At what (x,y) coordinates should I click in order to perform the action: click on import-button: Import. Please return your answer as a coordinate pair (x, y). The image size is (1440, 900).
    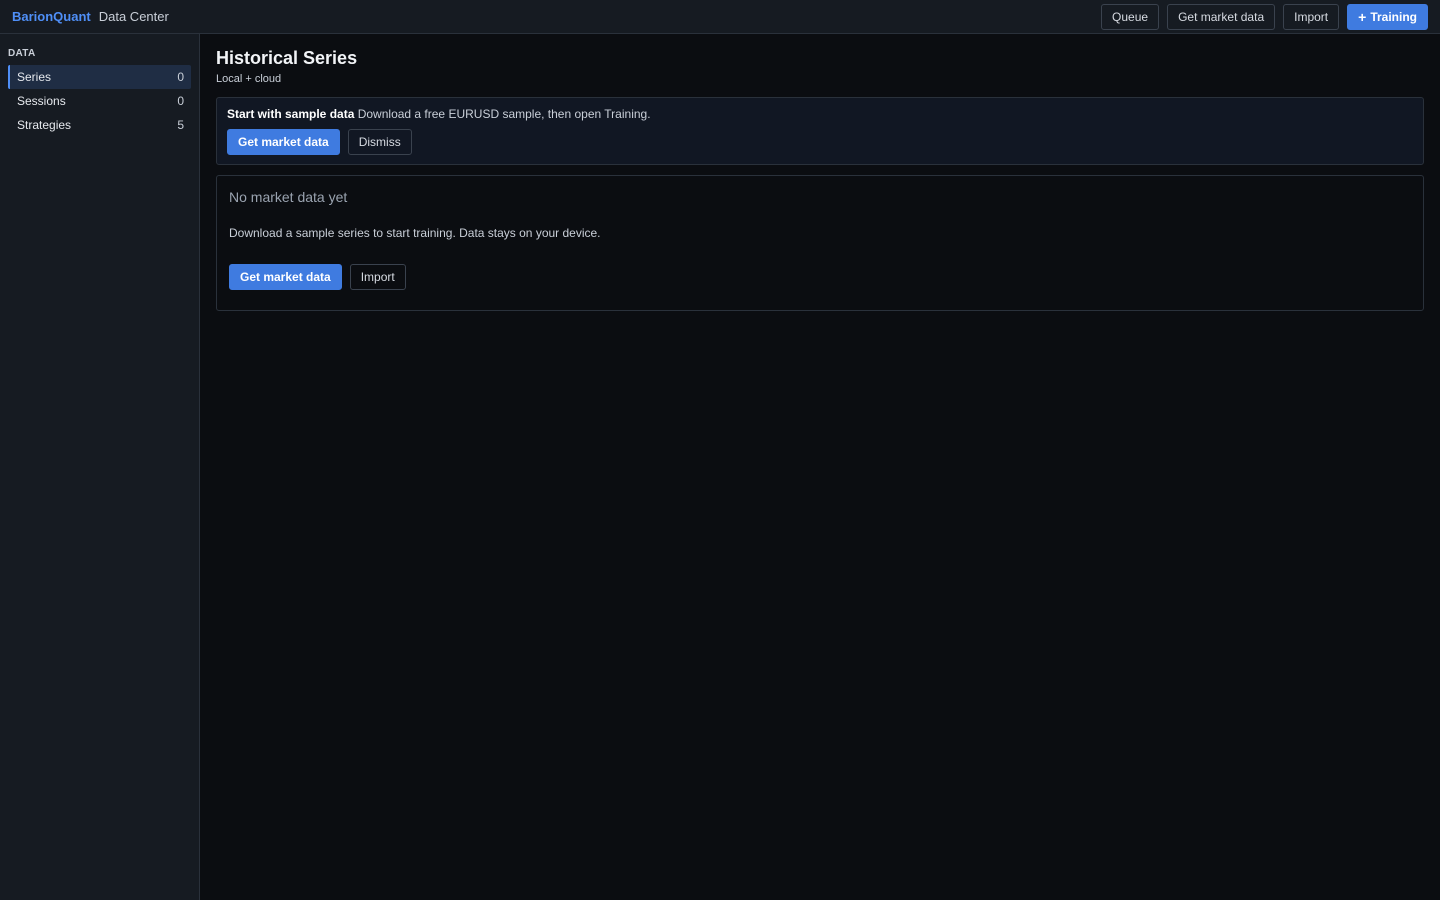
    Looking at the image, I should click on (1311, 16).